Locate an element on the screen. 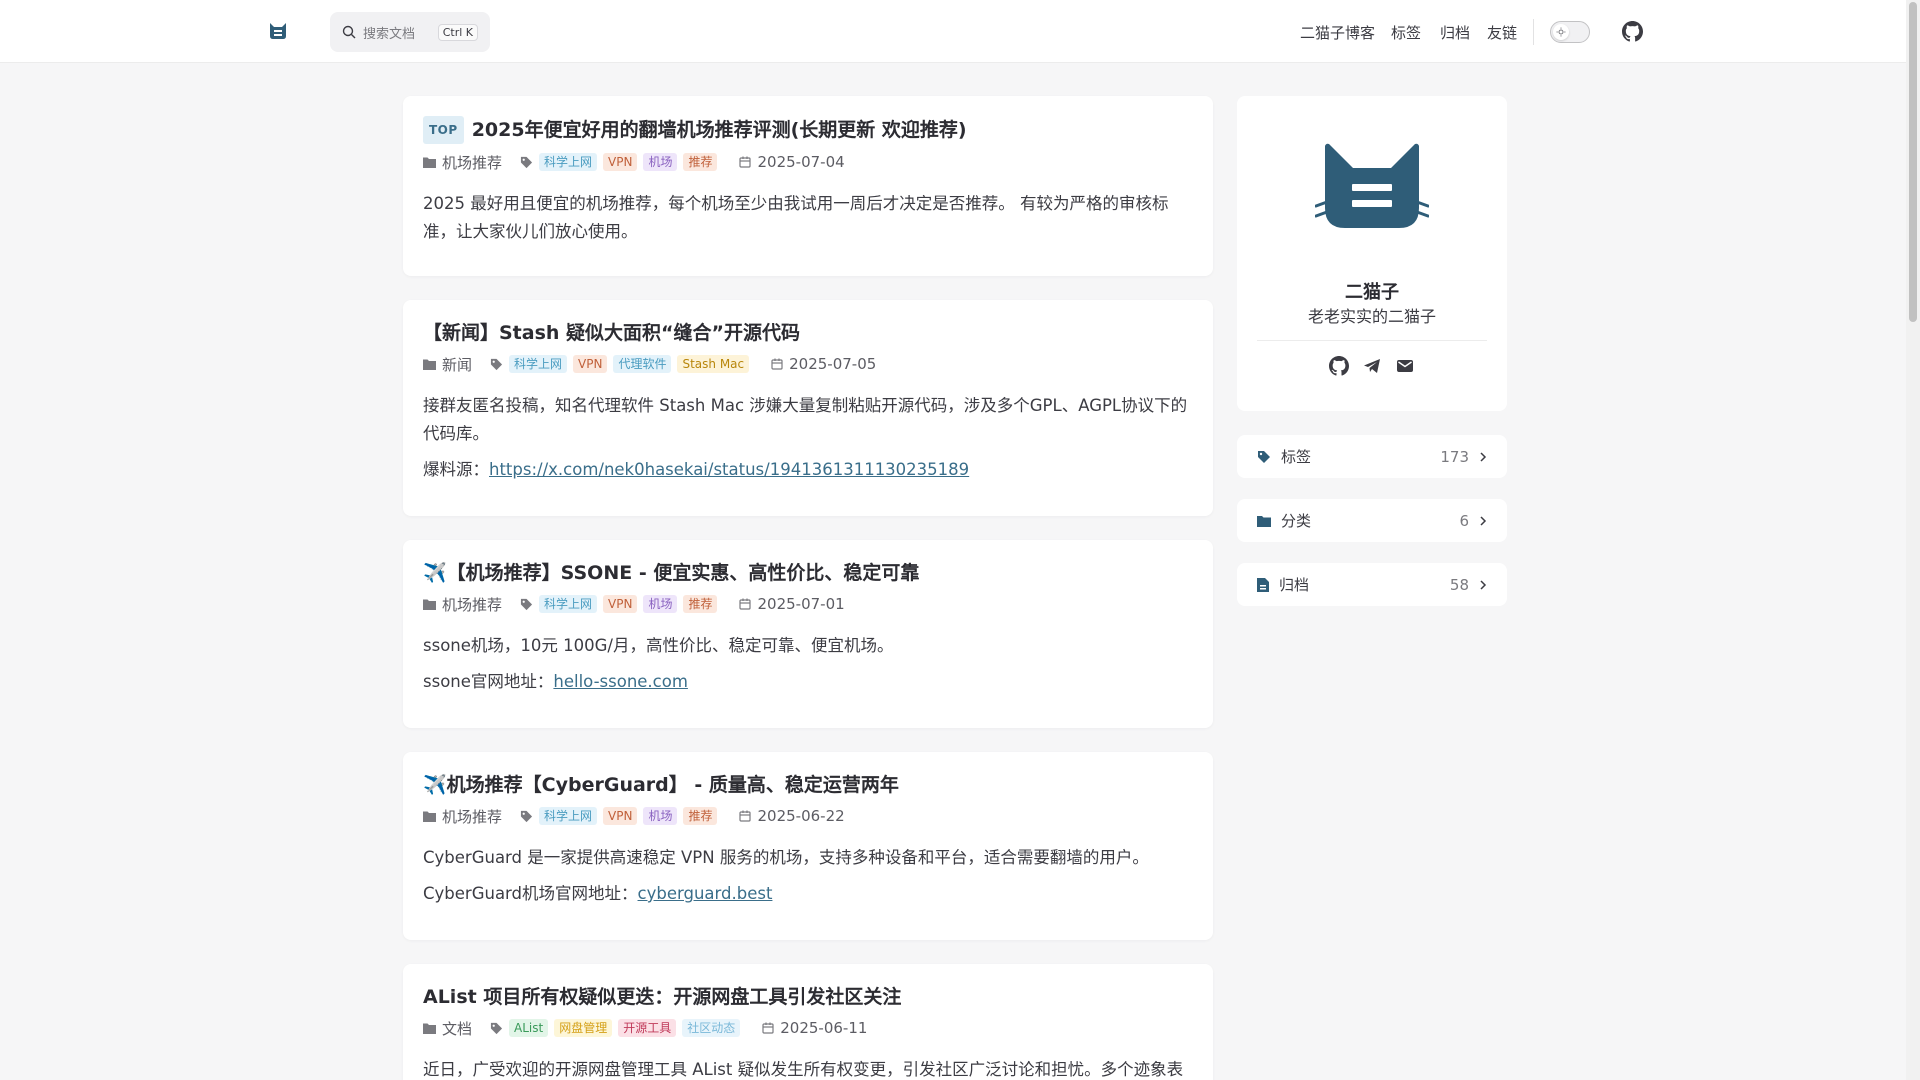 This screenshot has height=1080, width=1920. tag-chip: 社区动态 is located at coordinates (711, 1028).